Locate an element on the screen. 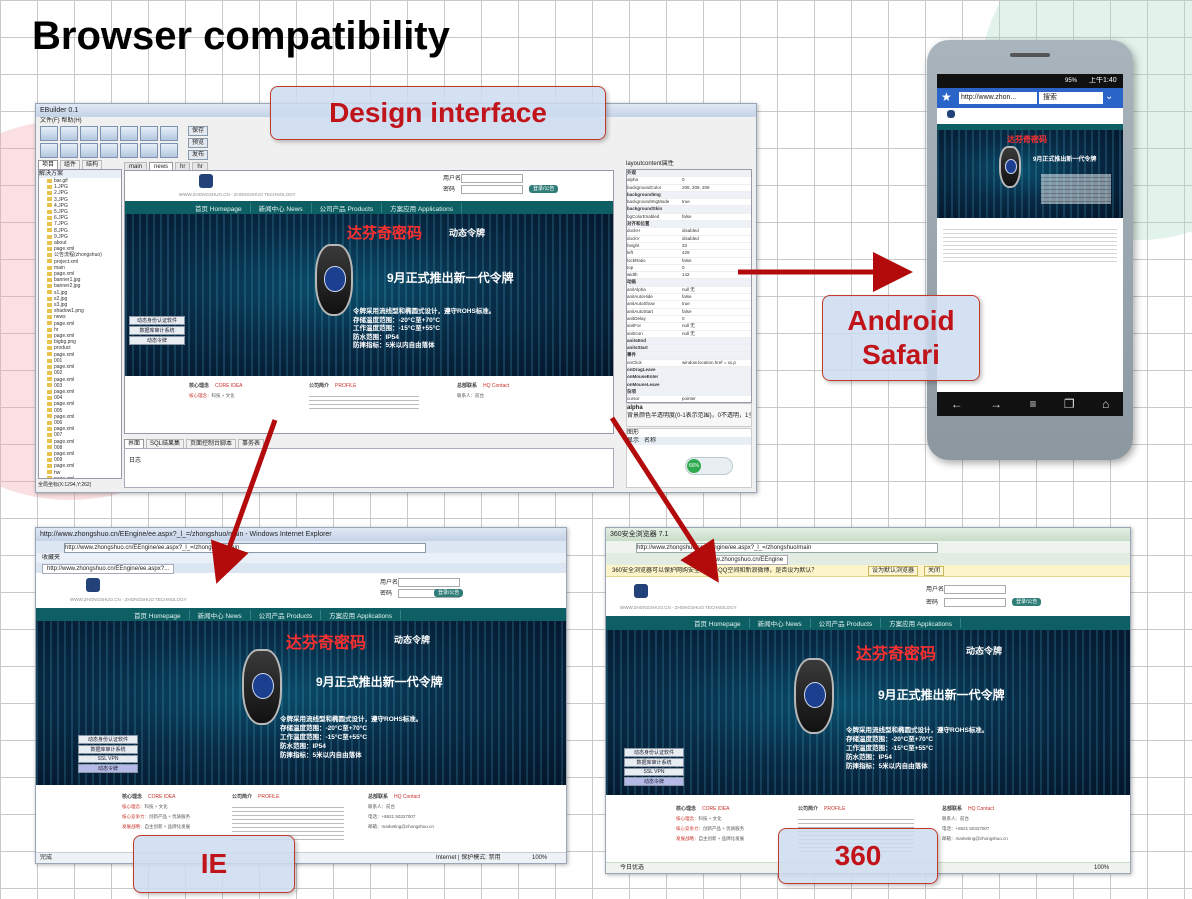 Image resolution: width=1192 pixels, height=899 pixels. callout-ie: IE is located at coordinates (214, 864).